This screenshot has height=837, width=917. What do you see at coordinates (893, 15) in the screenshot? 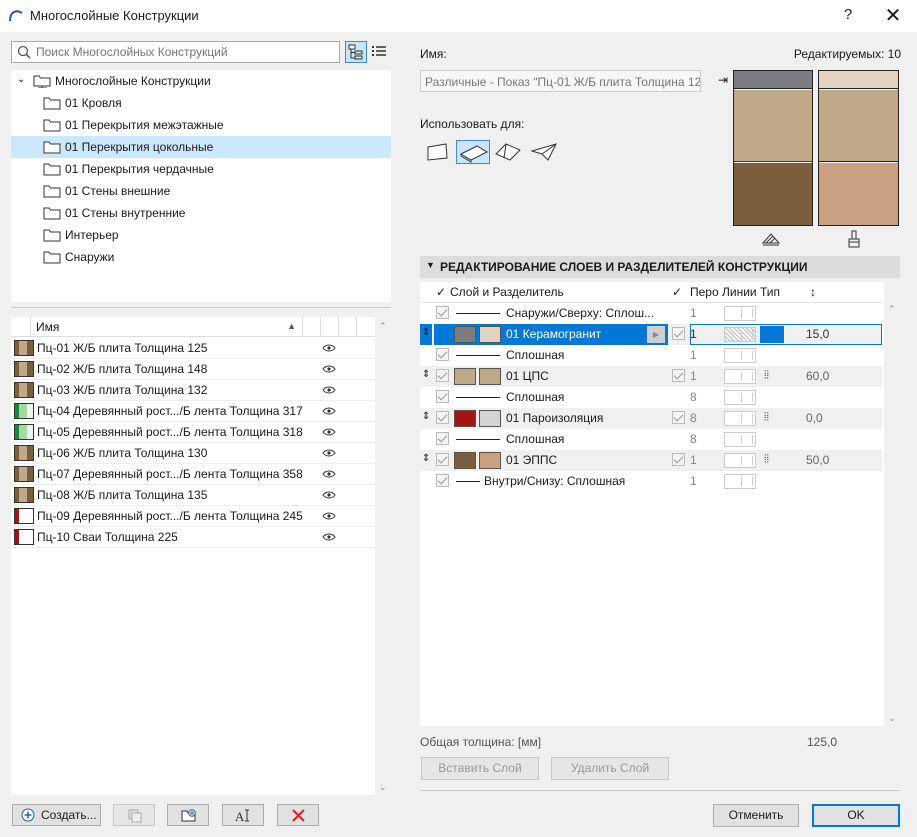
I see `close-button: ✕` at bounding box center [893, 15].